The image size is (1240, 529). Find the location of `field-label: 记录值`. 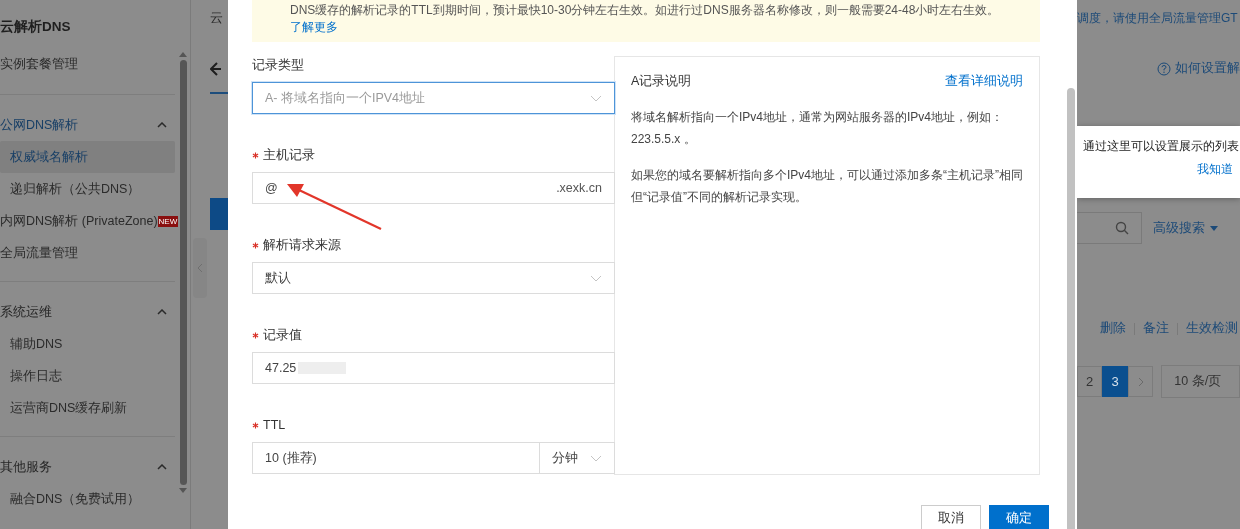

field-label: 记录值 is located at coordinates (282, 335).